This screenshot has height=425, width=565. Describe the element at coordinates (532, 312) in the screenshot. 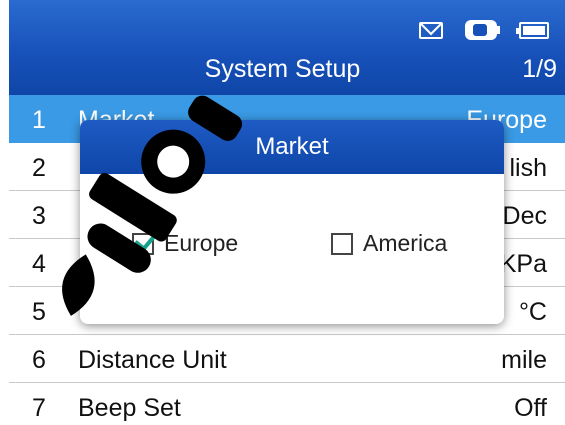

I see `item-value: °C` at that location.